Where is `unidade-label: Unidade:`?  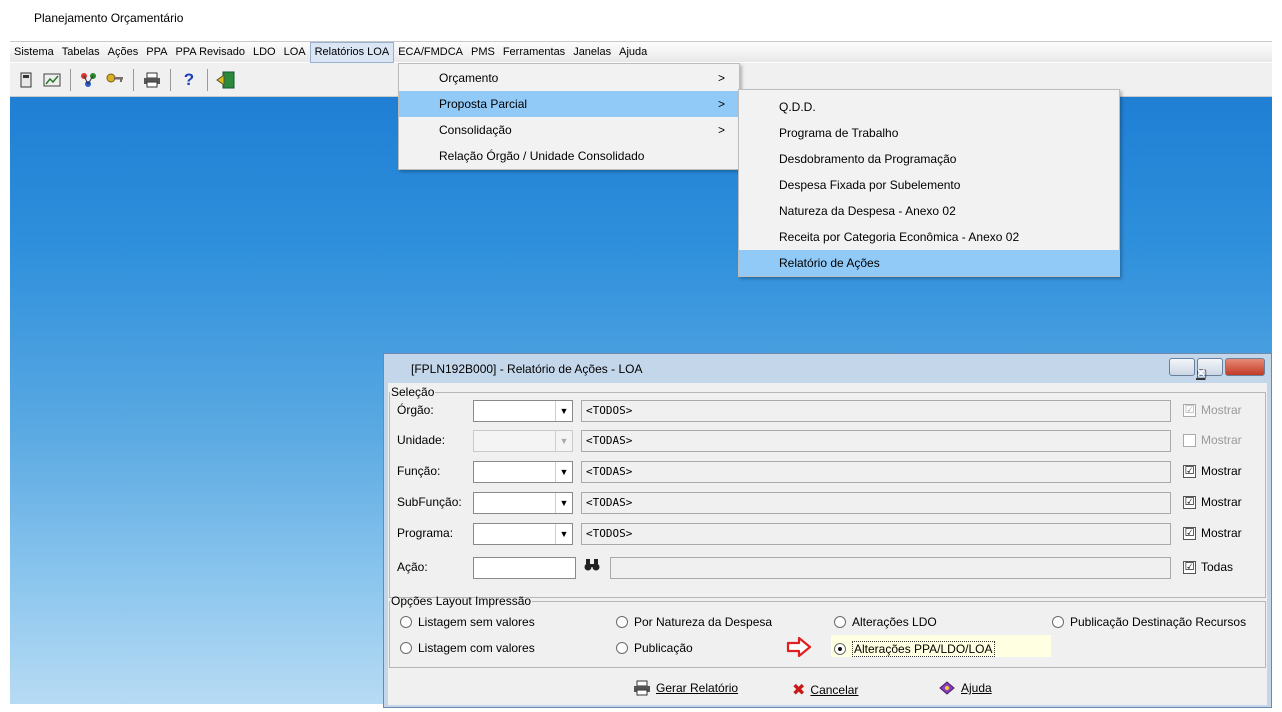
unidade-label: Unidade: is located at coordinates (421, 440).